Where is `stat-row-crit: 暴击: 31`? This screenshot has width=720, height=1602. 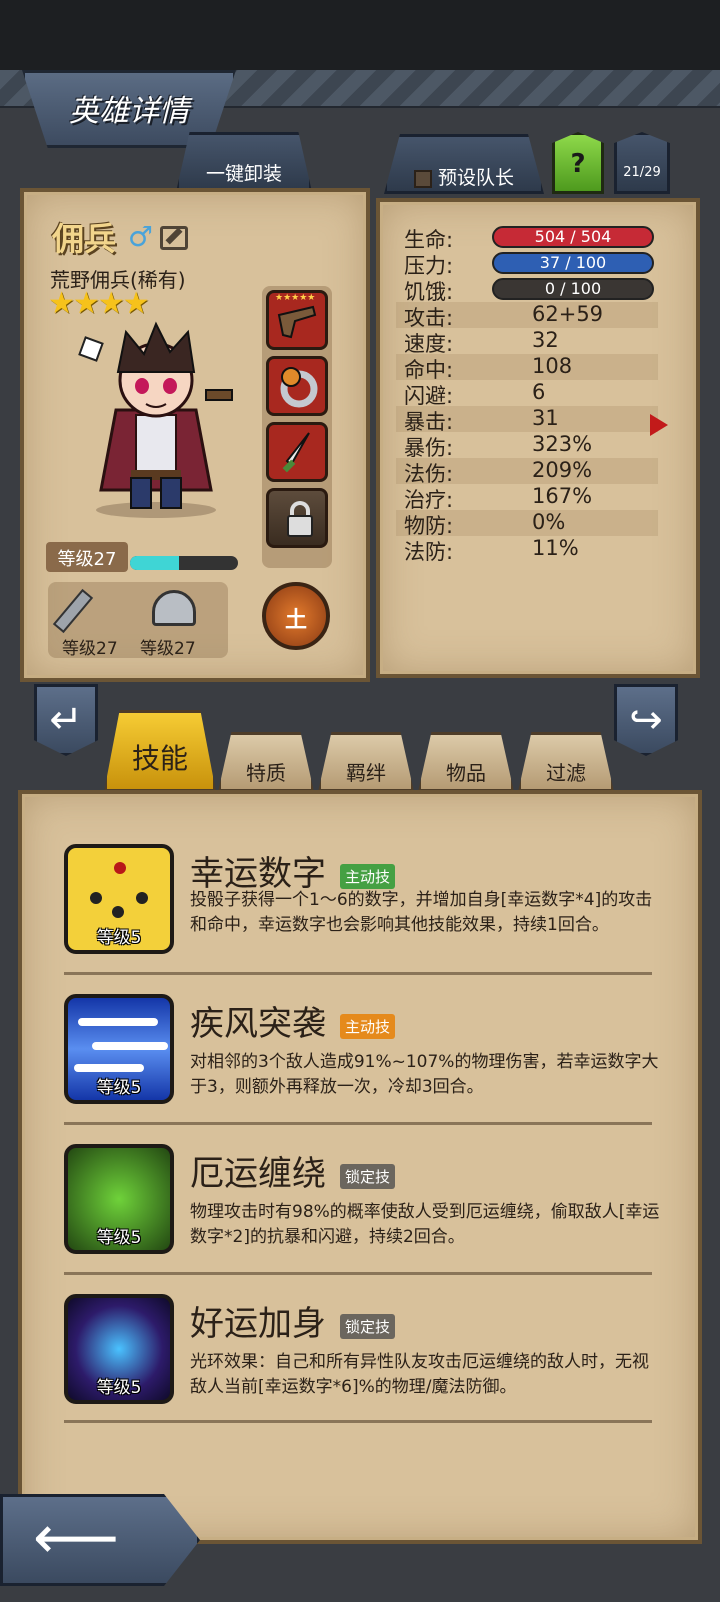
stat-row-crit: 暴击: 31 is located at coordinates (527, 420).